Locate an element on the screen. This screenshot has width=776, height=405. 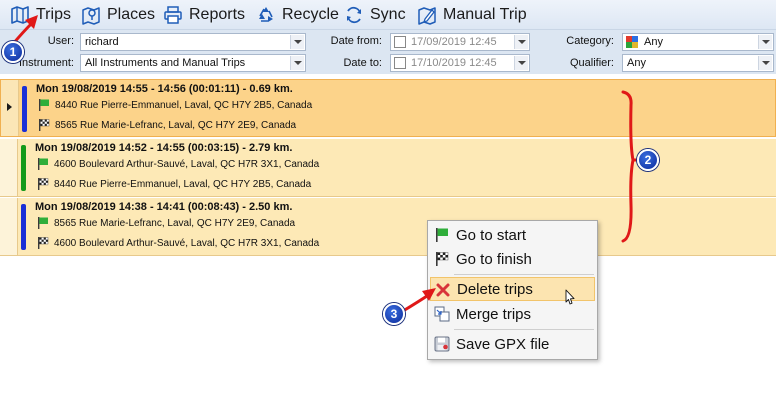
menu-item-go-to-start: Go to start is located at coordinates (512, 235).